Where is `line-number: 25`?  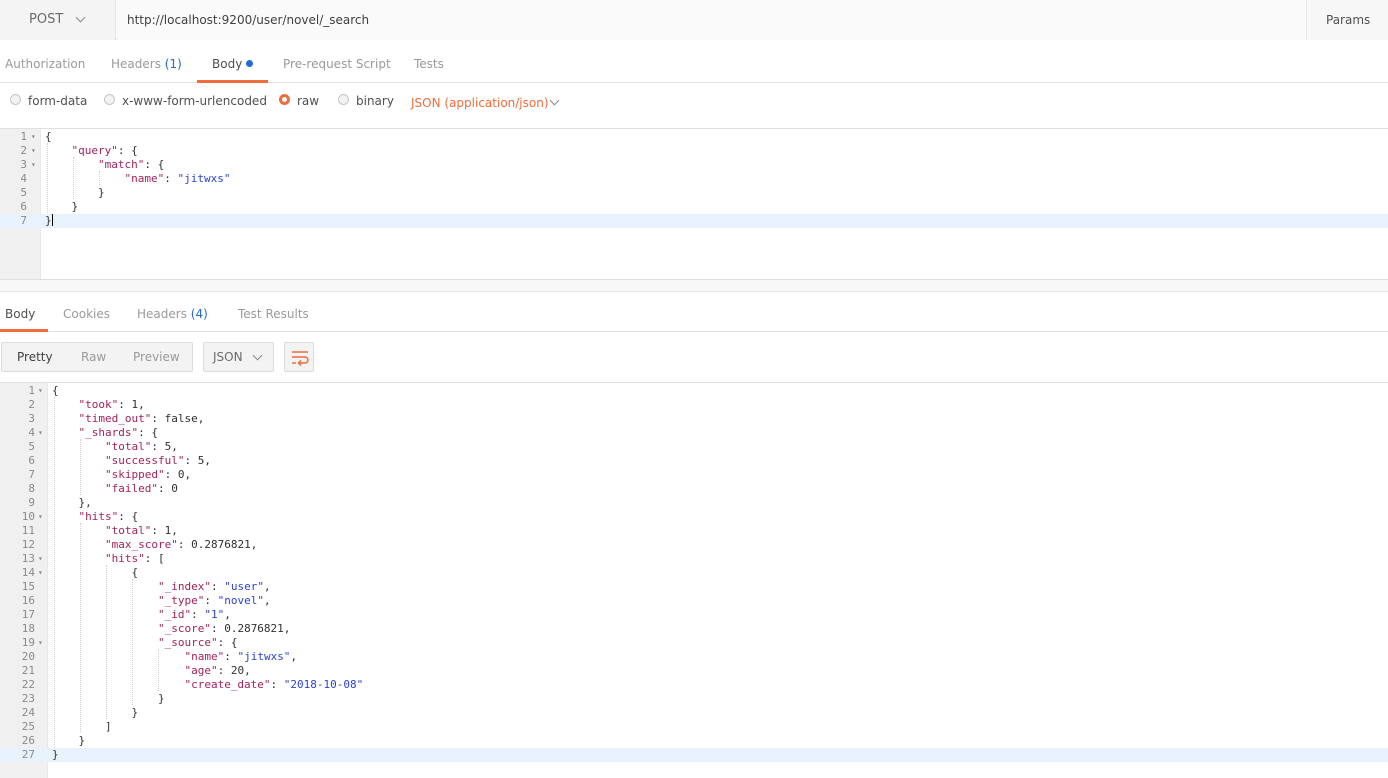
line-number: 25 is located at coordinates (28, 726).